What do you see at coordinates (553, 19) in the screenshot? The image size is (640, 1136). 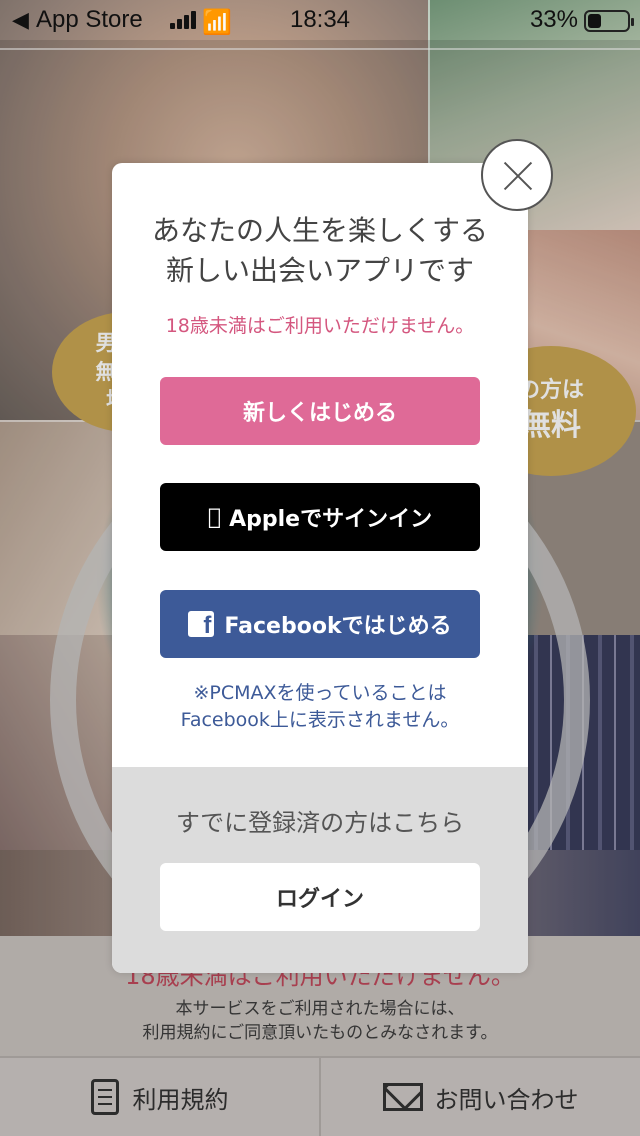 I see `battery-percent: 33%` at bounding box center [553, 19].